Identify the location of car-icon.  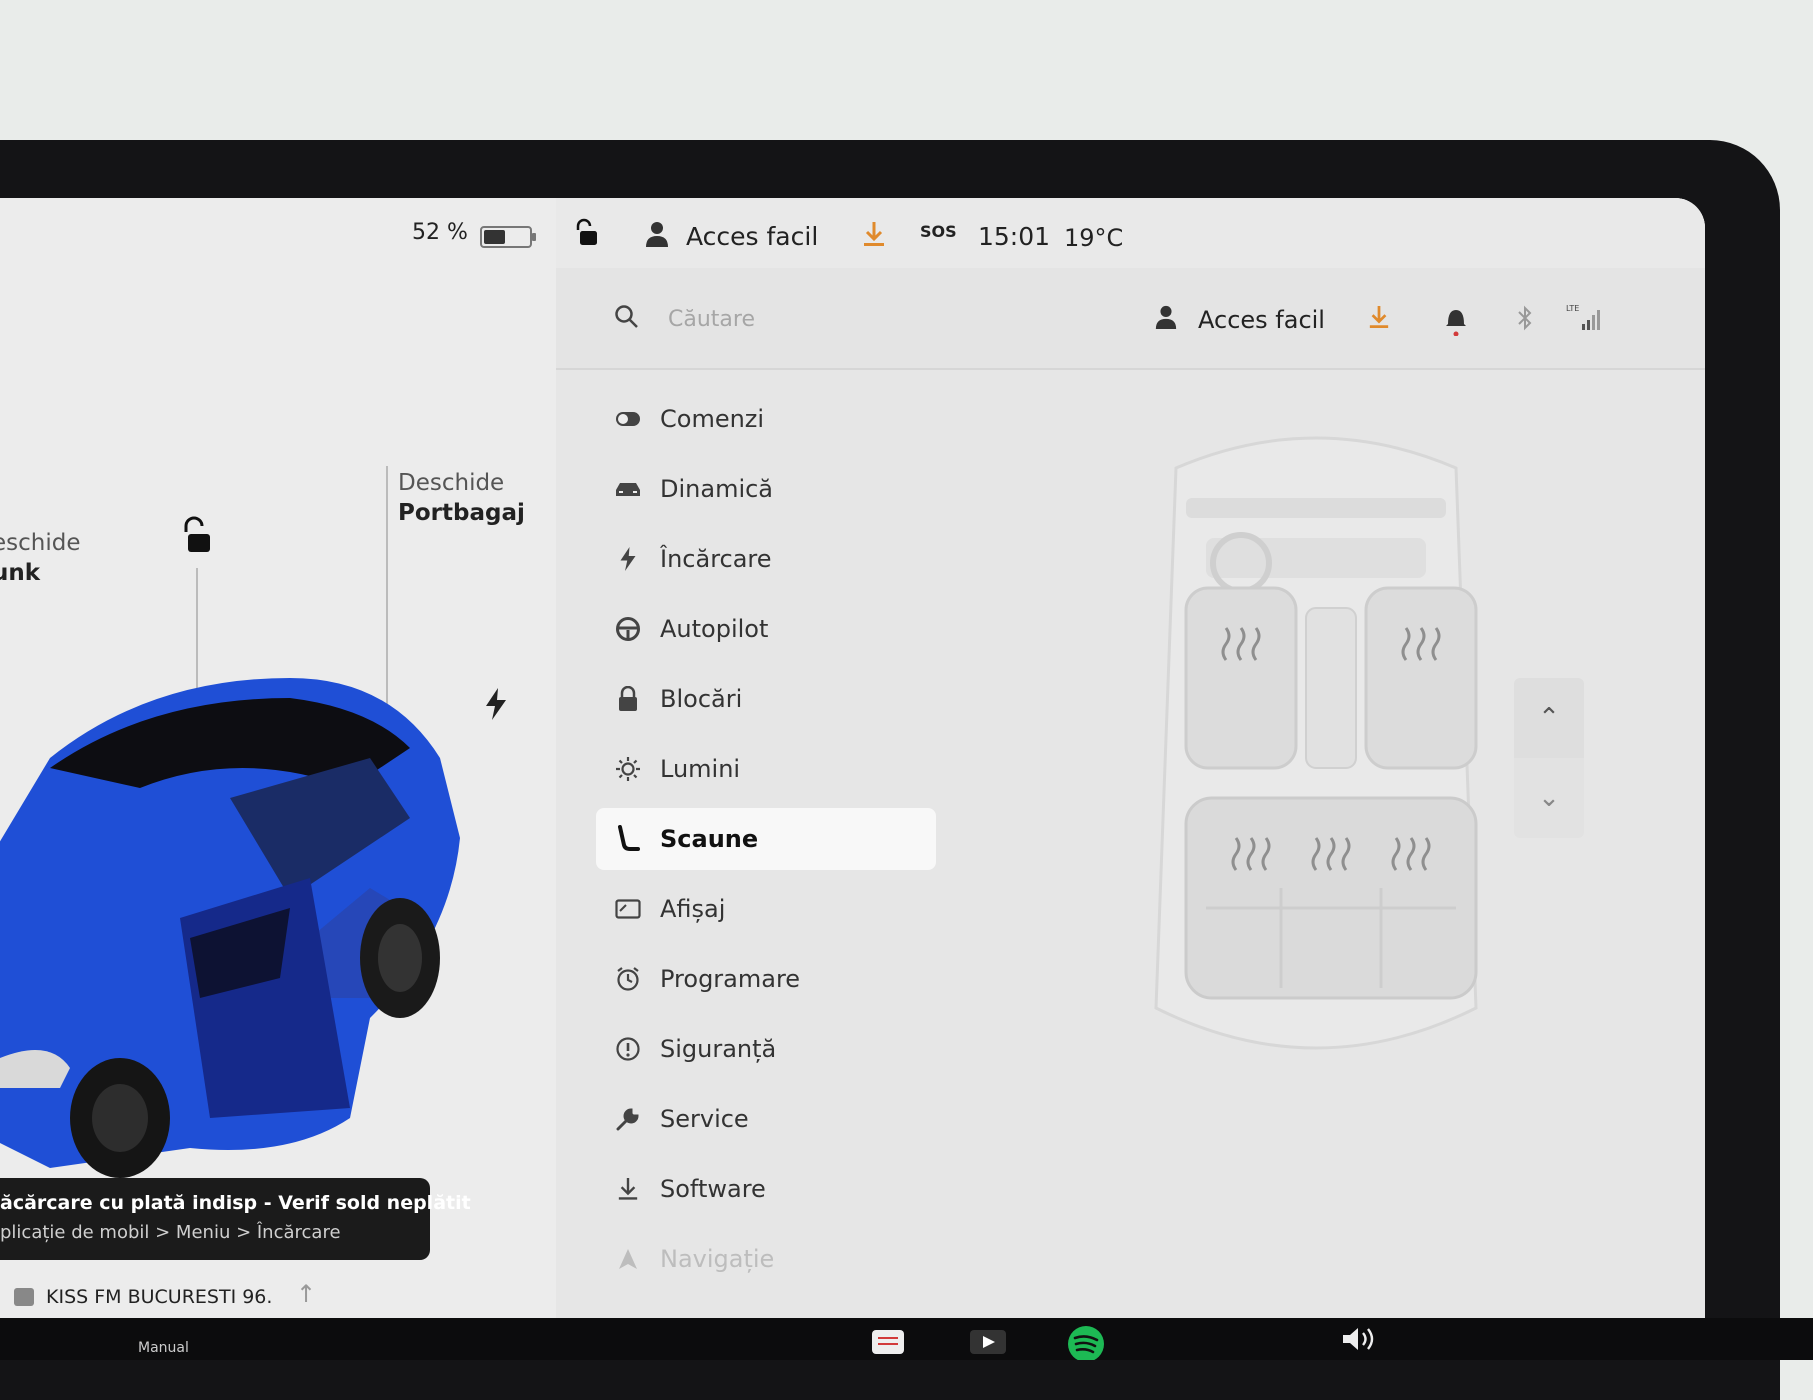
(628, 489).